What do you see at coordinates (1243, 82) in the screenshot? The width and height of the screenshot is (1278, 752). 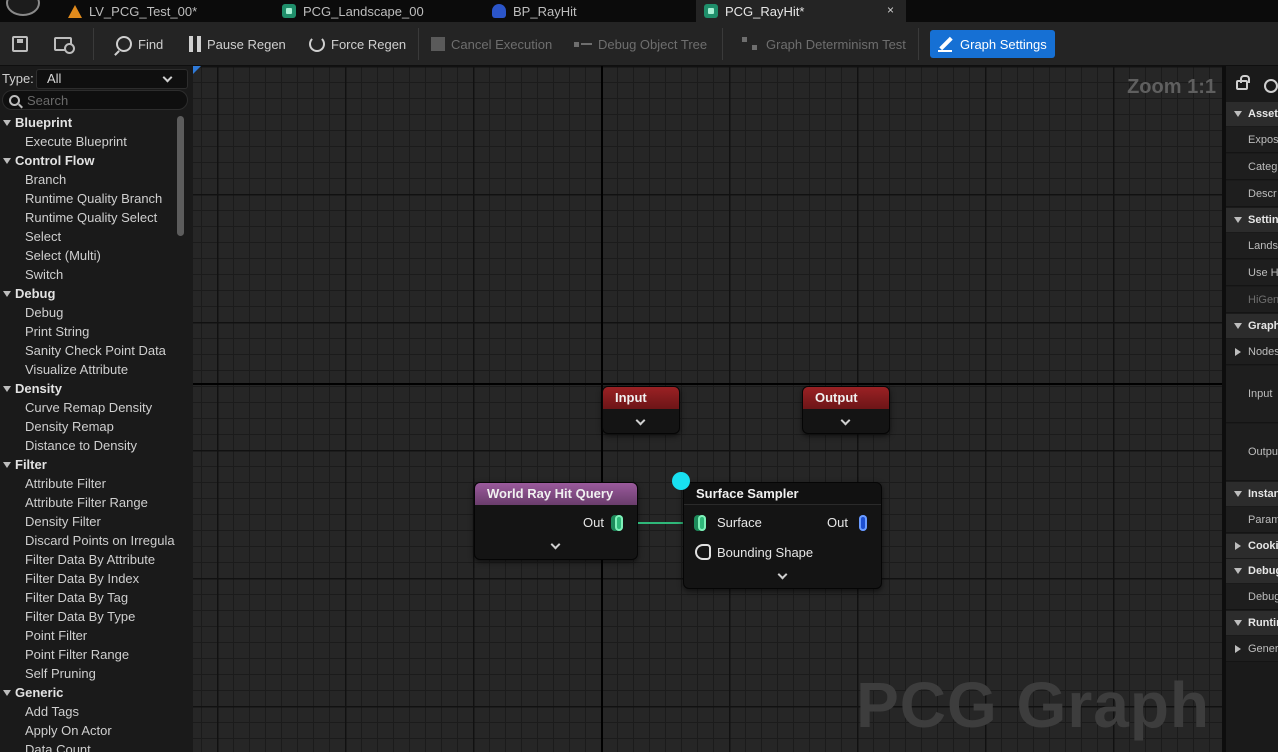 I see `lock-icon` at bounding box center [1243, 82].